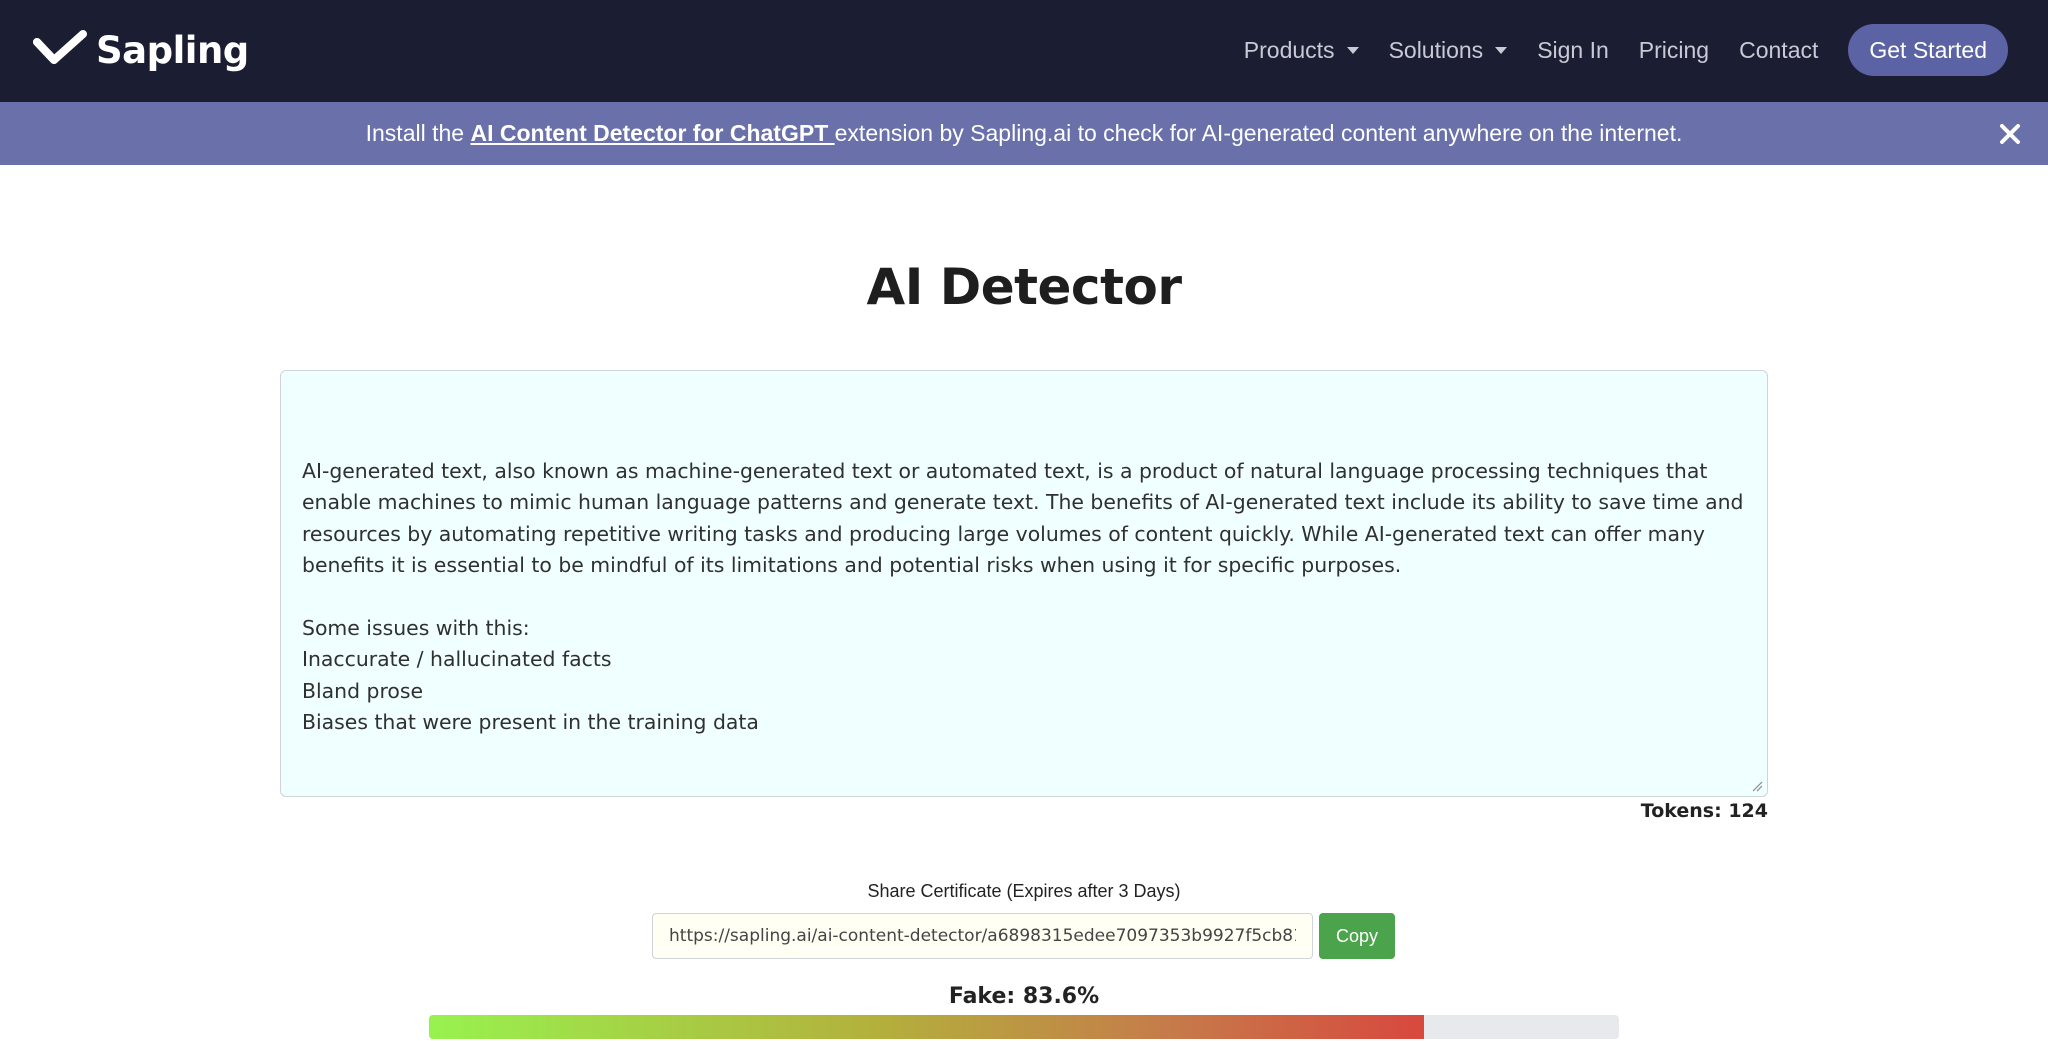  I want to click on fake-score-meter-fill, so click(926, 1027).